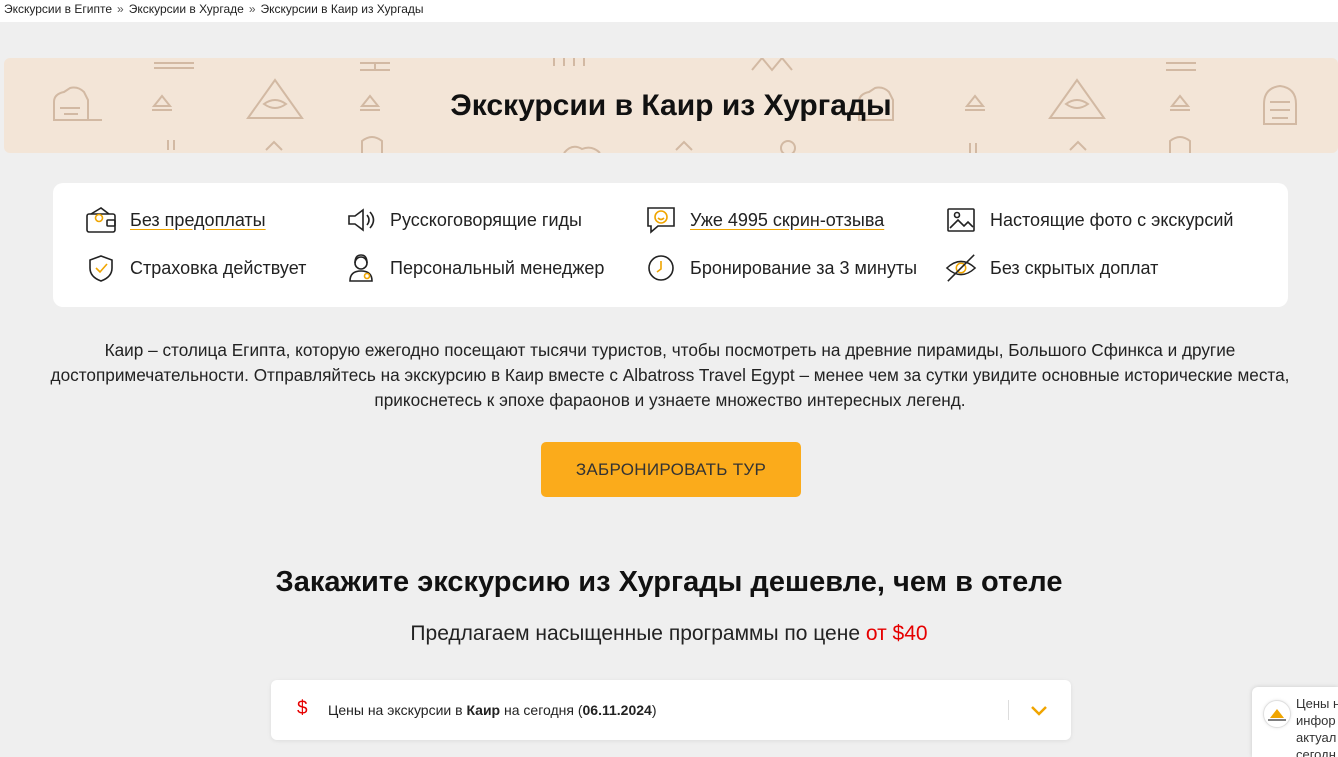  I want to click on offer-subtitle-text: Предлагаем насыщенные программы по цене, so click(635, 633).